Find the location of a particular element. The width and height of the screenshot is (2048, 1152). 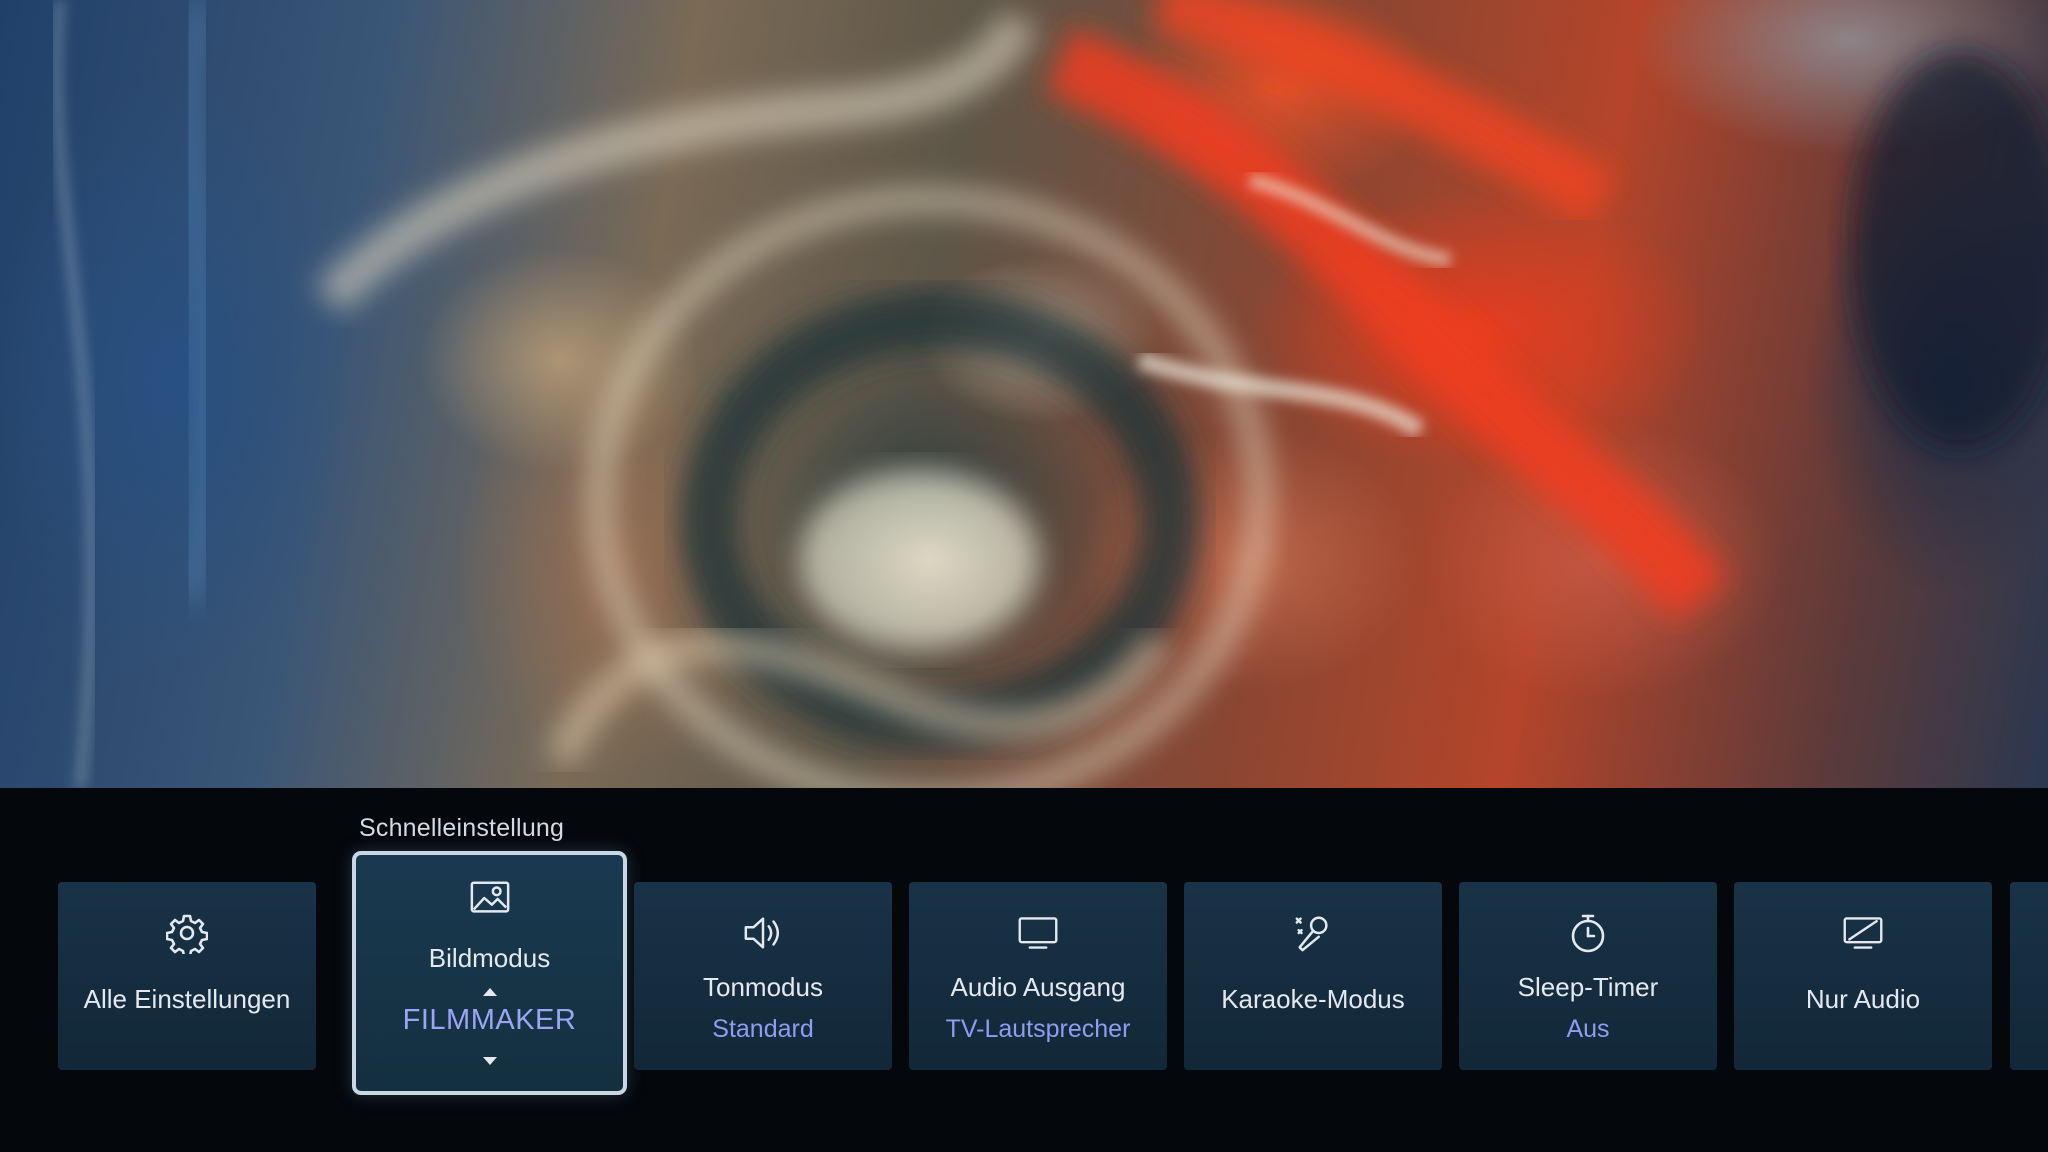

tile-next-partial is located at coordinates (2029, 976).